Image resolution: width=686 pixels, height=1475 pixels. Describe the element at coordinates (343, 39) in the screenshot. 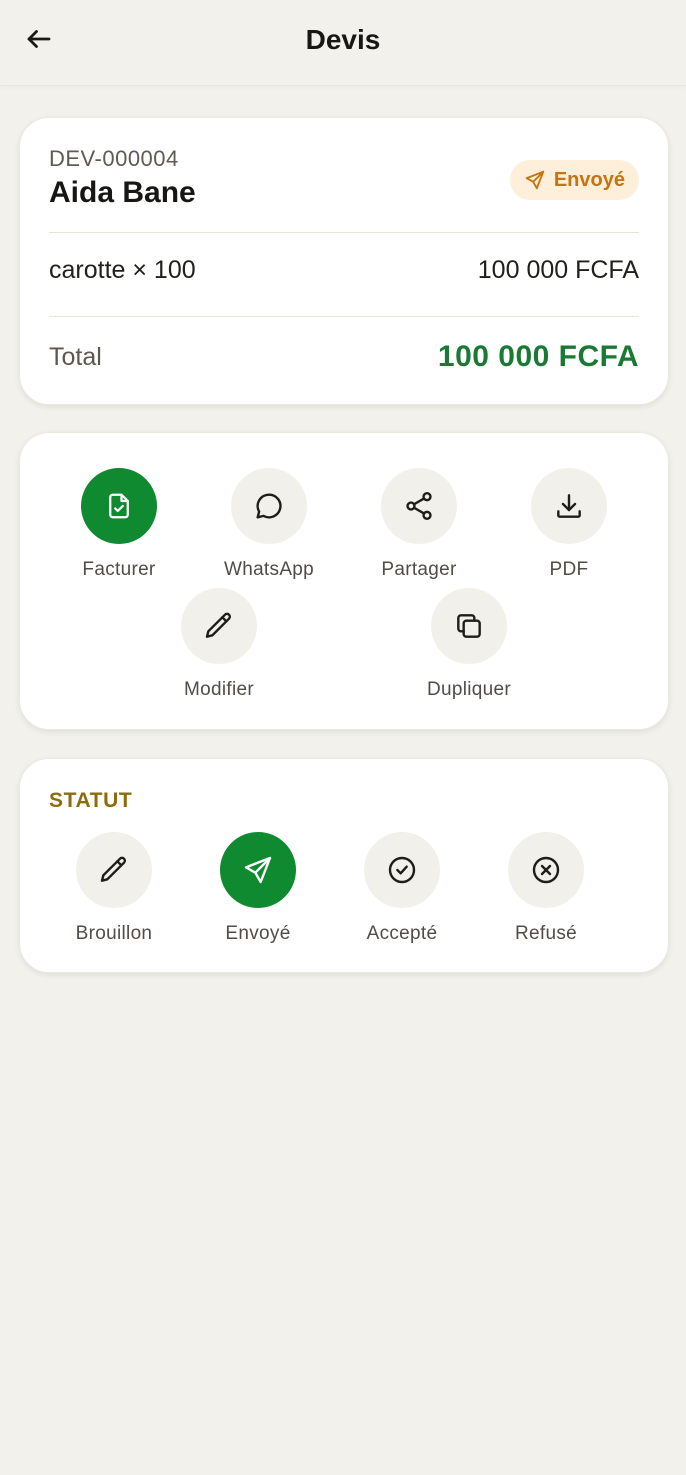

I see `page-title: Devis` at that location.